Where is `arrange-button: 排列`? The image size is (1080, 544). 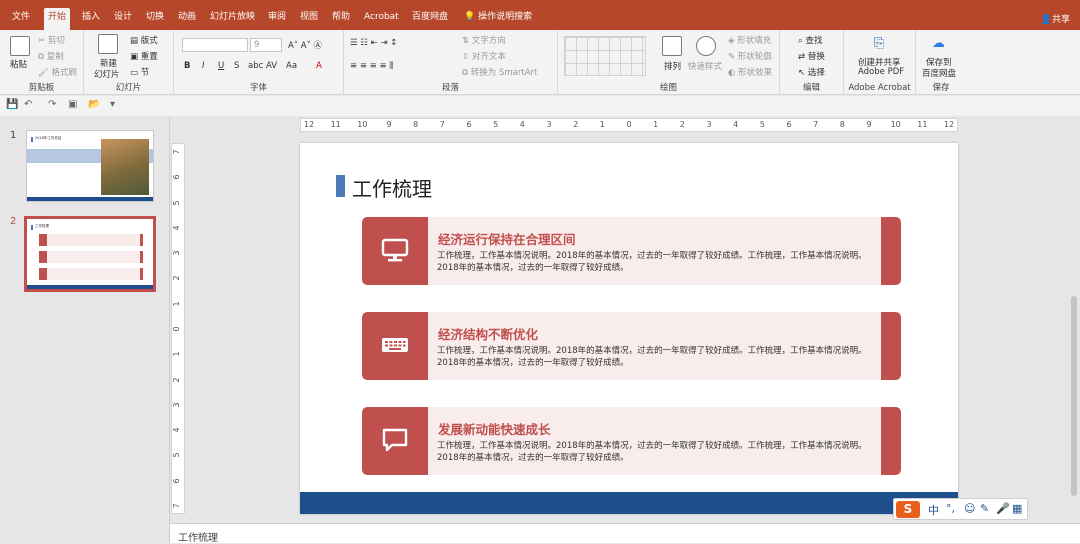 arrange-button: 排列 is located at coordinates (672, 66).